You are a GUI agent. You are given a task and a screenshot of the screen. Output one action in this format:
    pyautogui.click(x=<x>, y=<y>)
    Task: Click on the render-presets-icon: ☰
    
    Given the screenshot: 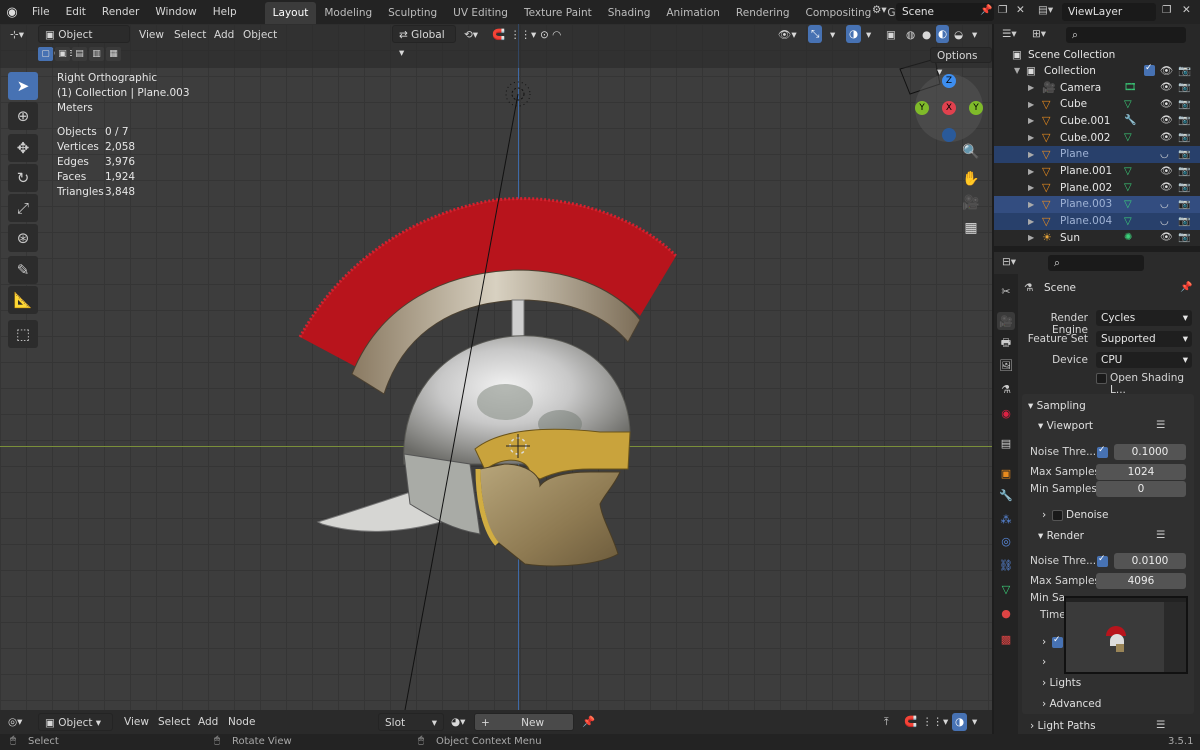 What is the action you would take?
    pyautogui.click(x=1160, y=535)
    